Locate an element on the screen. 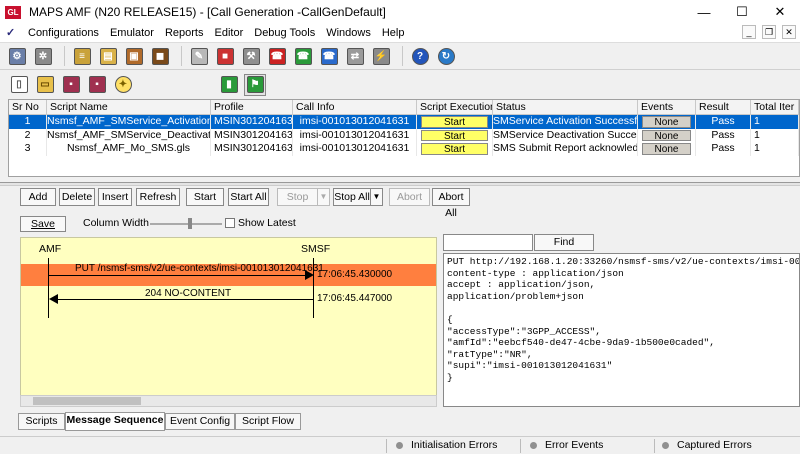 The width and height of the screenshot is (800, 454). insert-button: Insert is located at coordinates (115, 197).